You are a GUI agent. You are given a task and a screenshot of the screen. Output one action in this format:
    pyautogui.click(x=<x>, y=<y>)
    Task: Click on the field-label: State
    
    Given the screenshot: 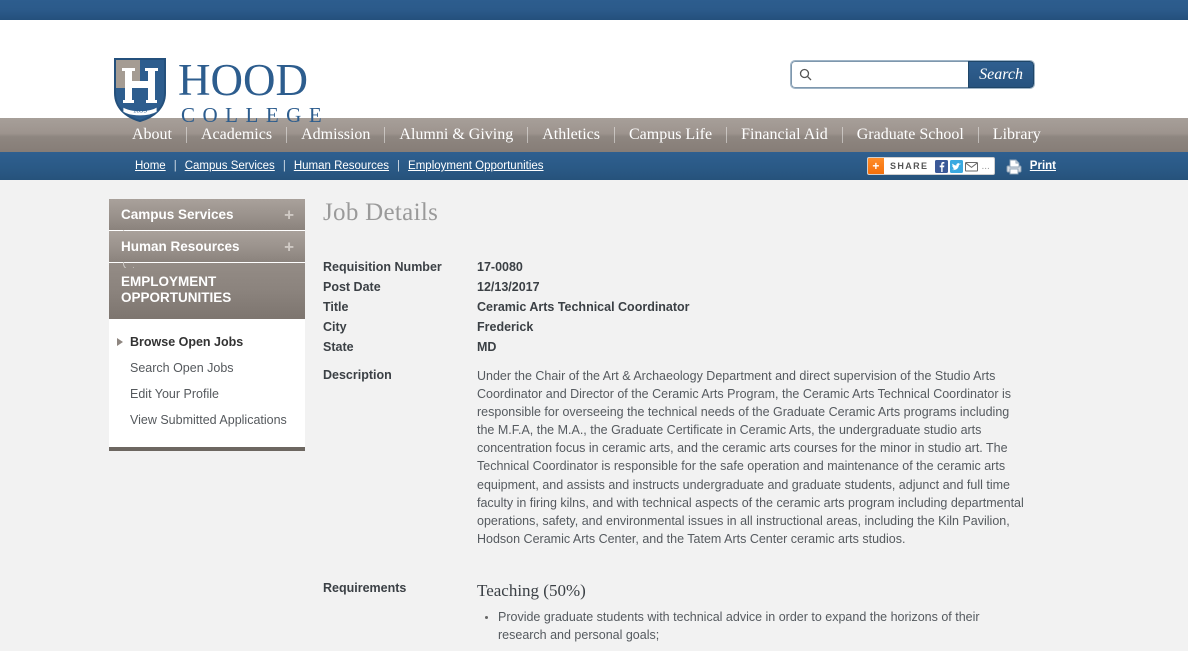 What is the action you would take?
    pyautogui.click(x=338, y=347)
    